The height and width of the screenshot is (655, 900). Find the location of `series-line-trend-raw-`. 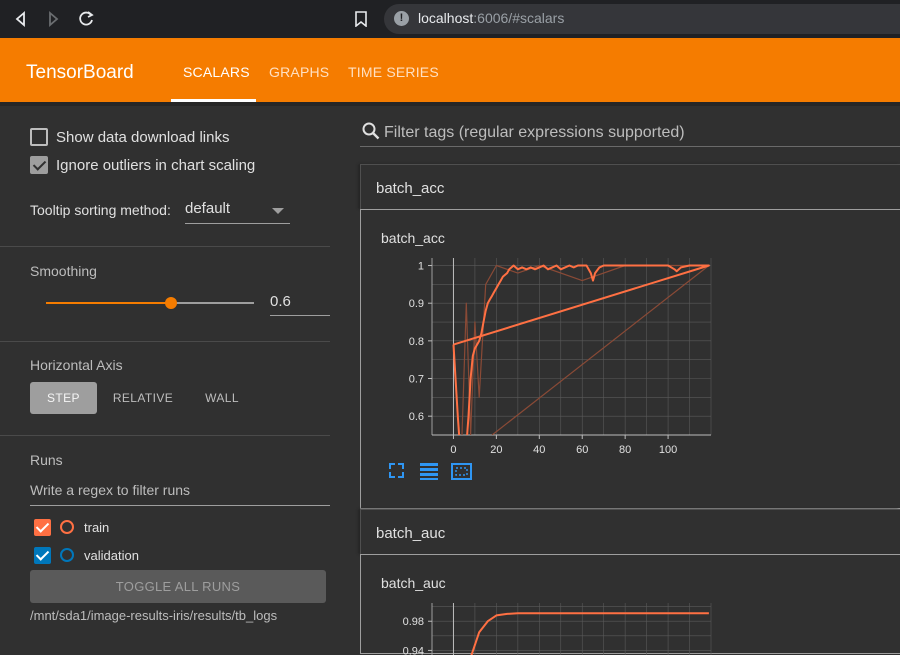

series-line-trend-raw- is located at coordinates (600, 350).